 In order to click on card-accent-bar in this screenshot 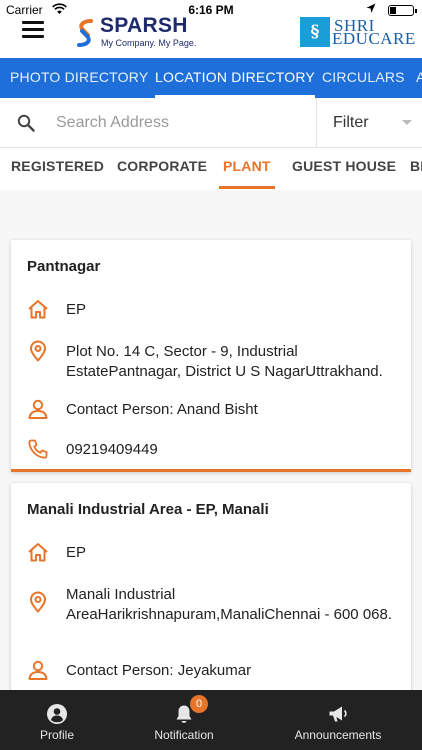, I will do `click(211, 470)`.